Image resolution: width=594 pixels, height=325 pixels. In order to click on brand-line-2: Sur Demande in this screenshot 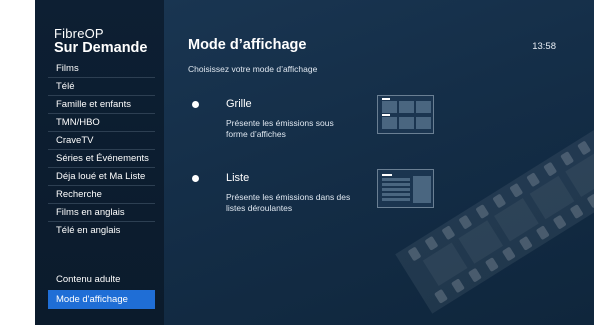, I will do `click(101, 48)`.